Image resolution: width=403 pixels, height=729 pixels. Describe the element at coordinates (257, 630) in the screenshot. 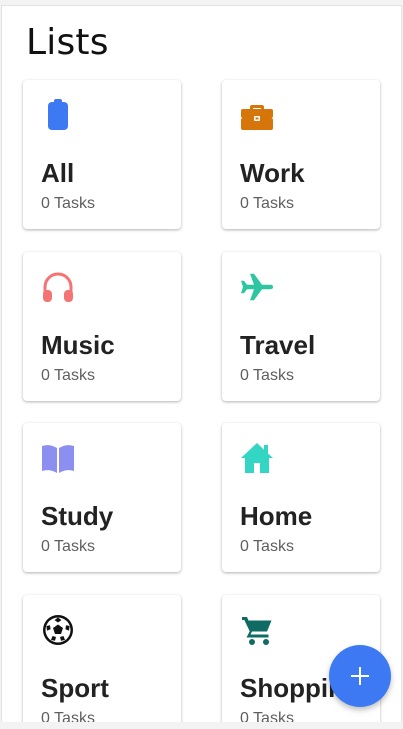

I see `shopping-cart-icon` at that location.